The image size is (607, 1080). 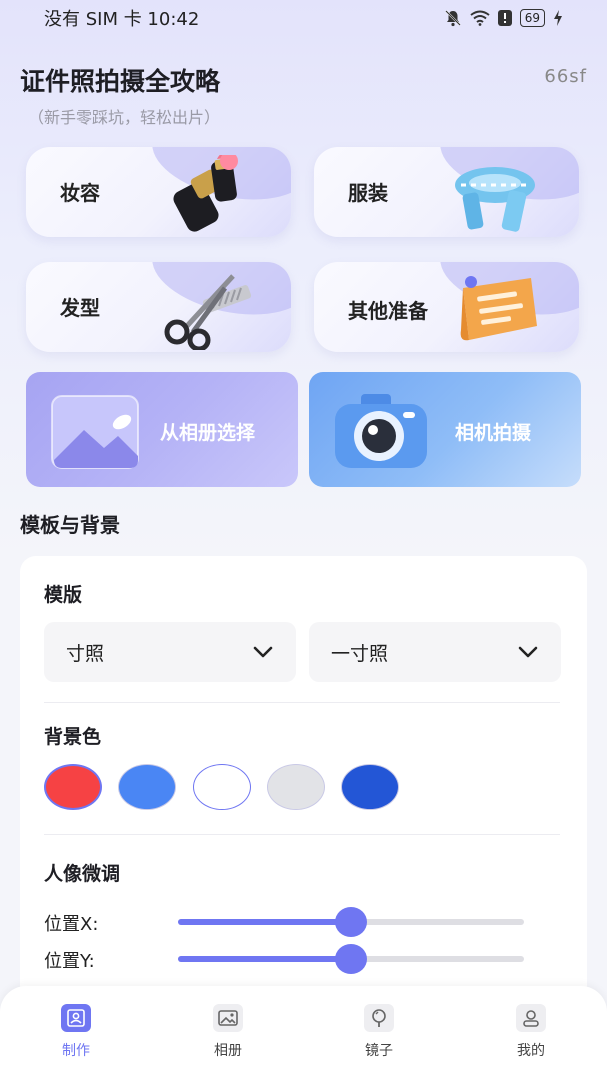 I want to click on tab-mine-label: 我的, so click(x=531, y=1051).